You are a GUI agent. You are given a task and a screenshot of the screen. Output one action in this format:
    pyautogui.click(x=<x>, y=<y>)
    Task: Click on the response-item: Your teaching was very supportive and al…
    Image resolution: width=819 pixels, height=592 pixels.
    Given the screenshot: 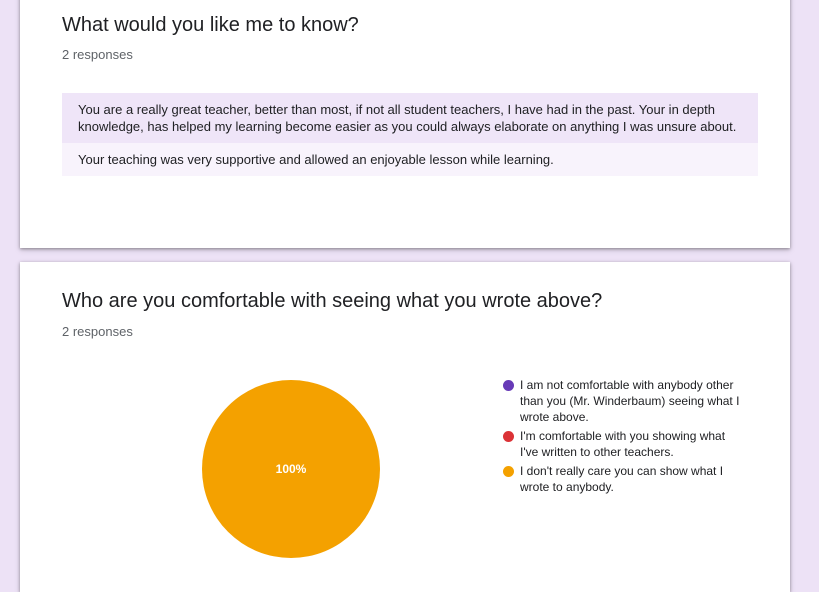 What is the action you would take?
    pyautogui.click(x=410, y=159)
    